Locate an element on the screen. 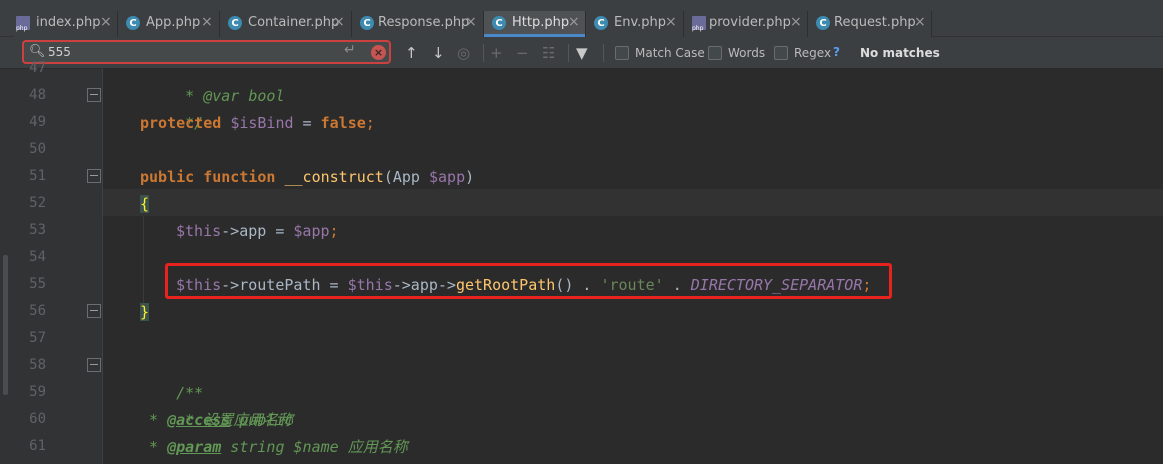 The height and width of the screenshot is (464, 1163). code-line: $this->app = $app; is located at coordinates (257, 231).